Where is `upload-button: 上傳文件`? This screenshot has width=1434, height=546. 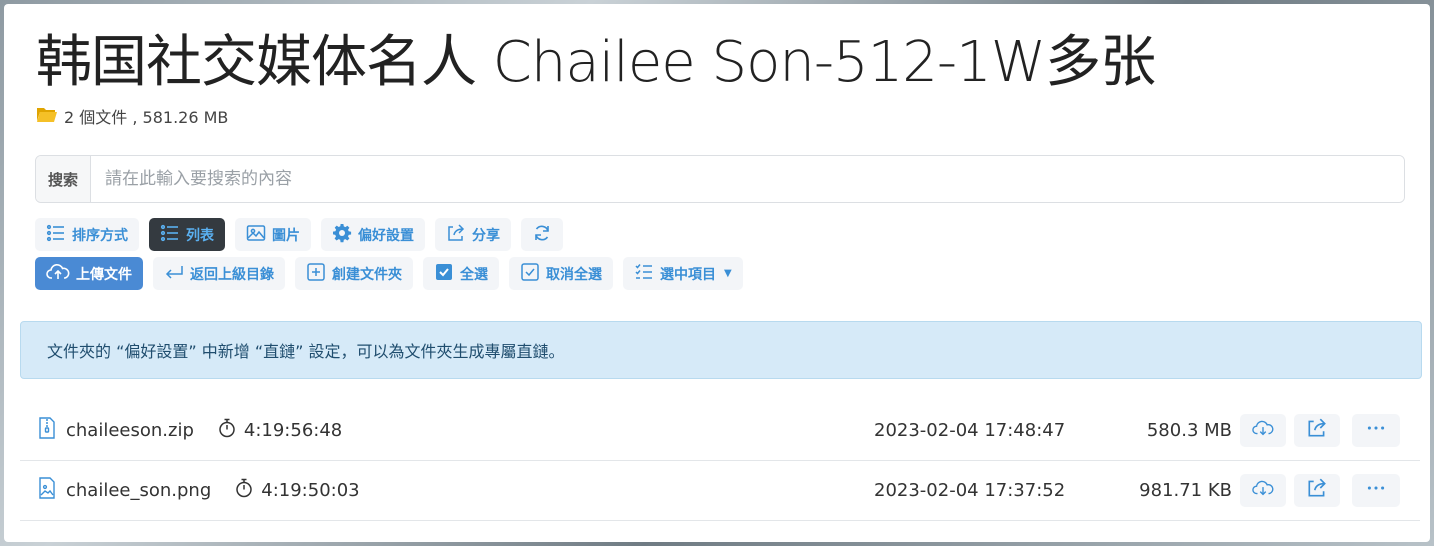
upload-button: 上傳文件 is located at coordinates (89, 273).